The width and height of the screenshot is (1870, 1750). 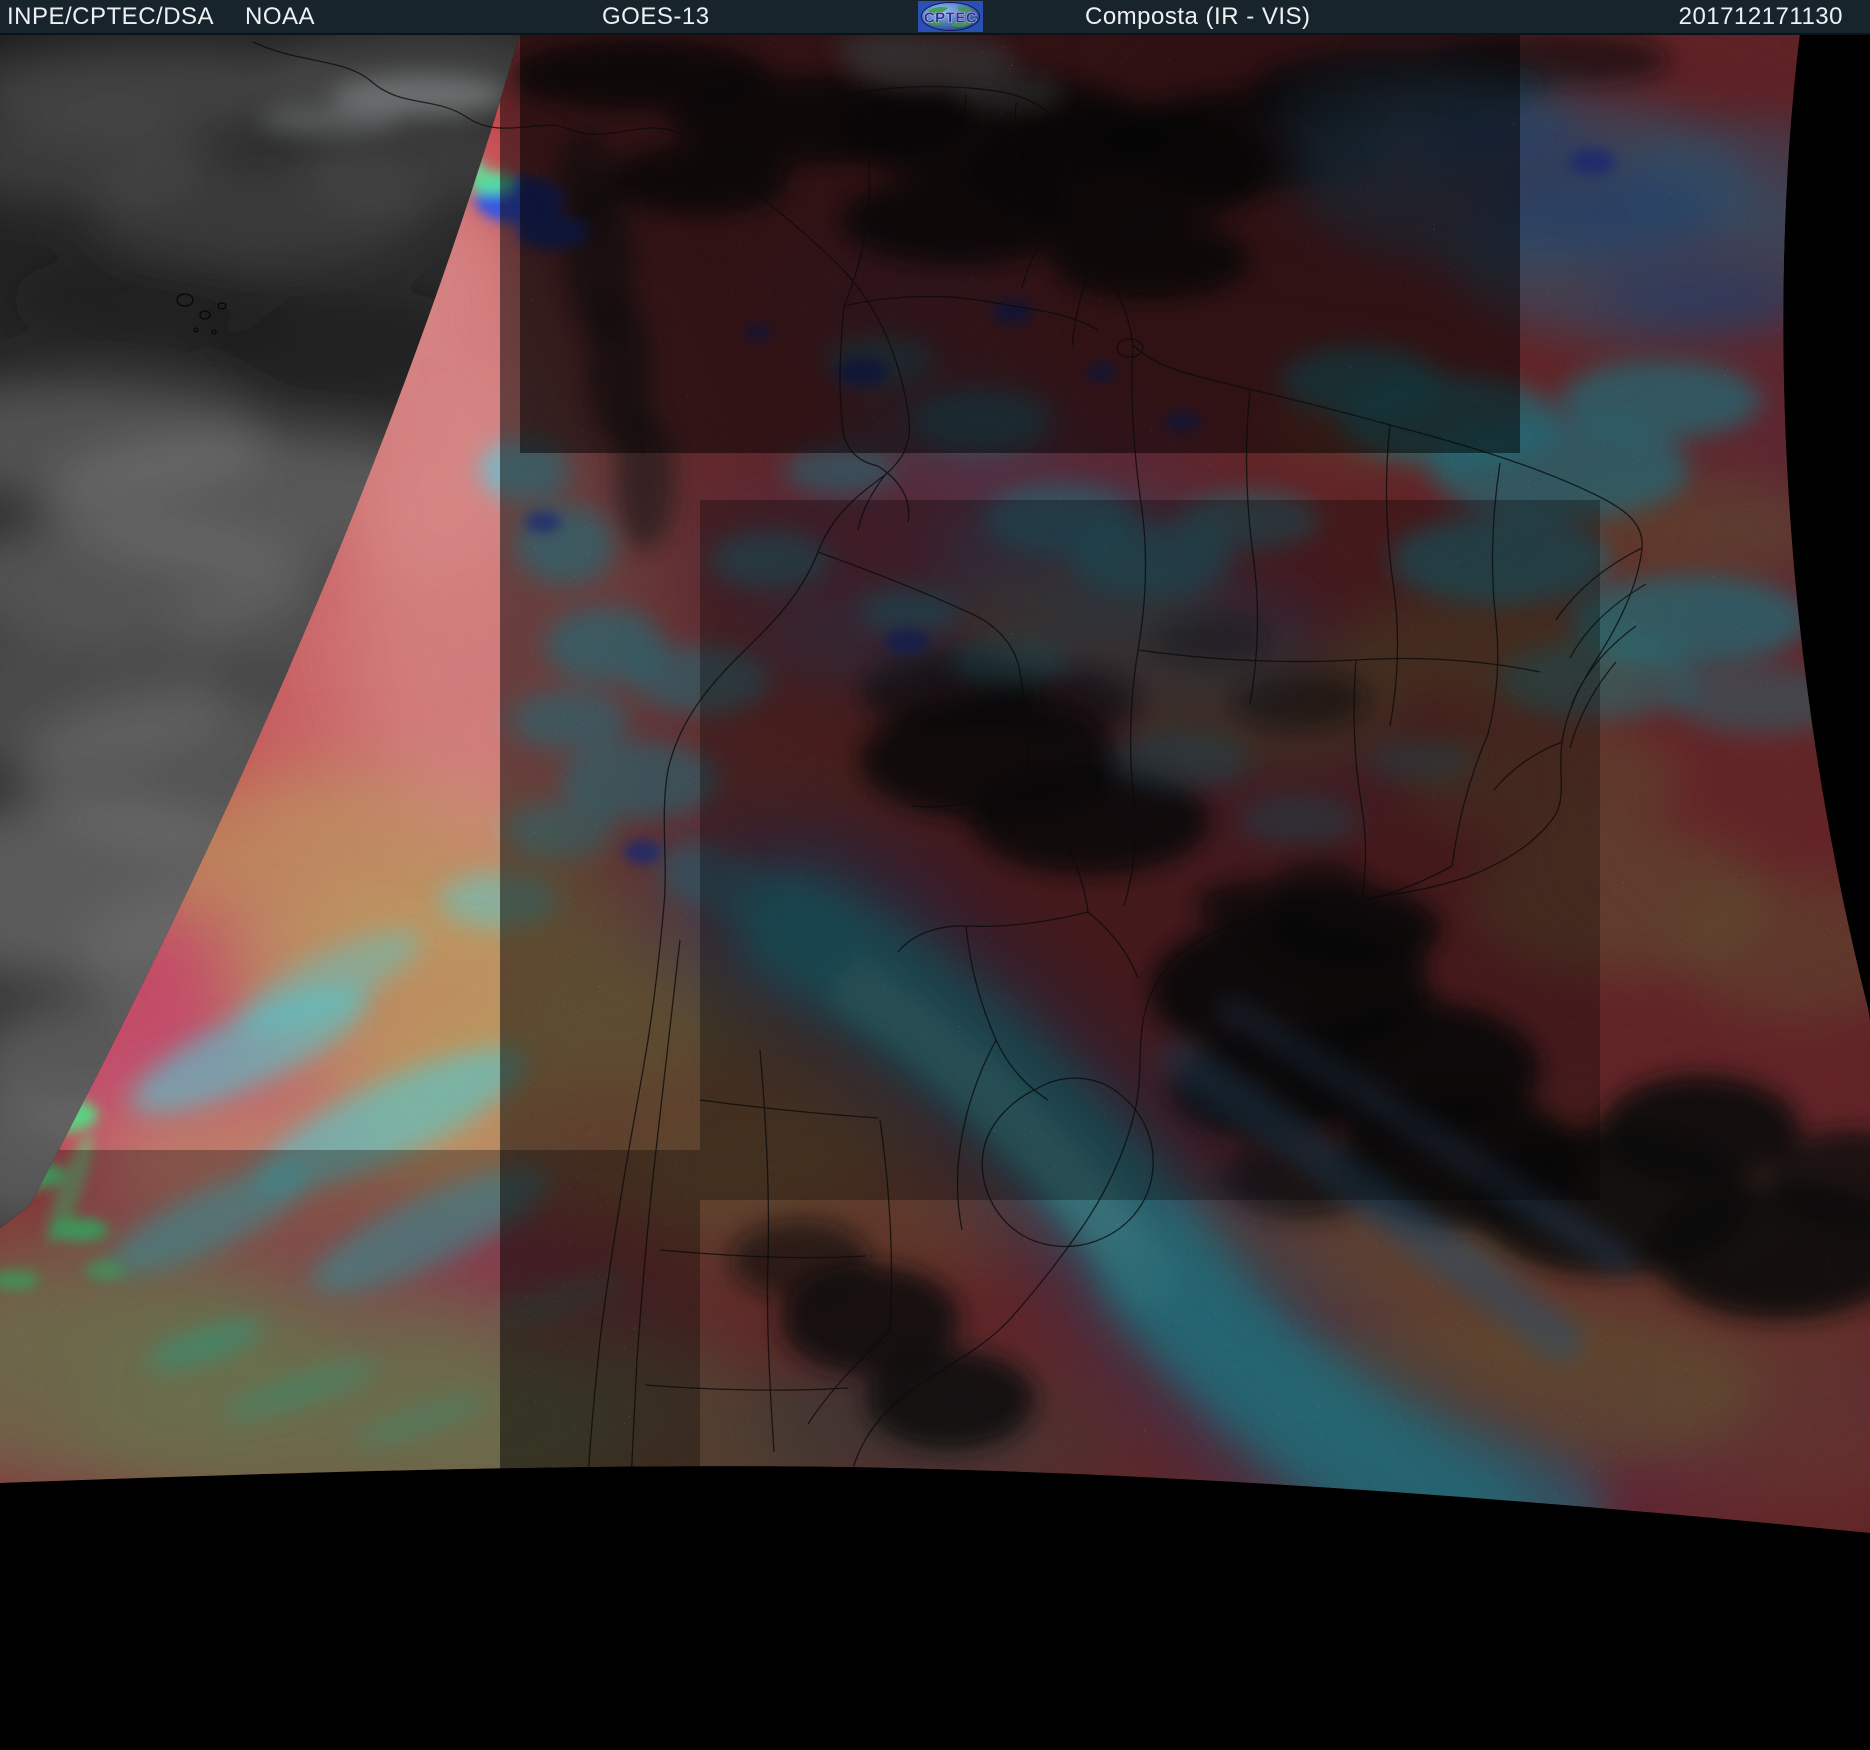 What do you see at coordinates (1760, 16) in the screenshot?
I see `timestamp-label: 201712171130` at bounding box center [1760, 16].